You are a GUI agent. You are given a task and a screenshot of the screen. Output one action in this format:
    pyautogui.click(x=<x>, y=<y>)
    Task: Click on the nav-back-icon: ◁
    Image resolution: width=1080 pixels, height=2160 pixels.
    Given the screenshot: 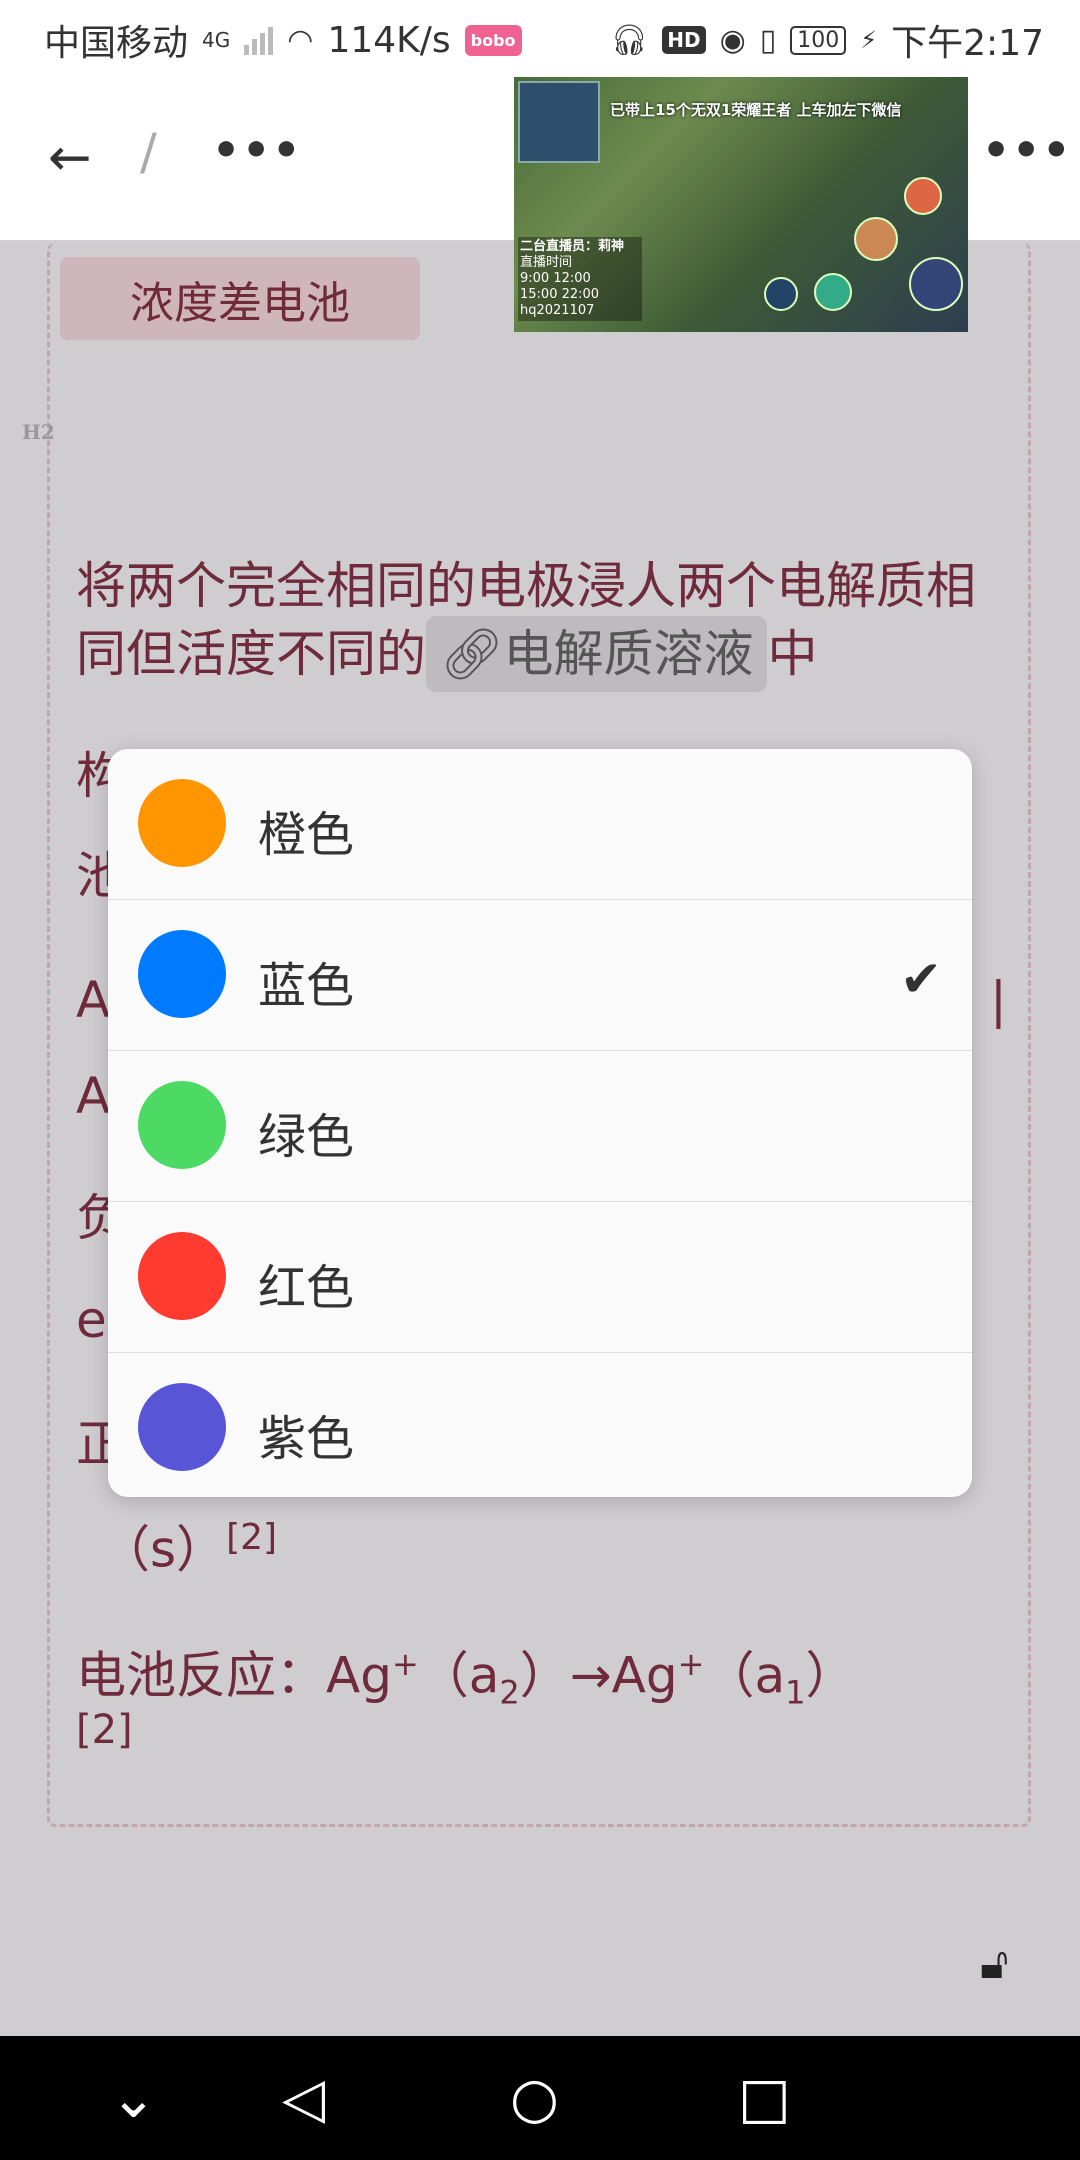 What is the action you would take?
    pyautogui.click(x=303, y=2098)
    